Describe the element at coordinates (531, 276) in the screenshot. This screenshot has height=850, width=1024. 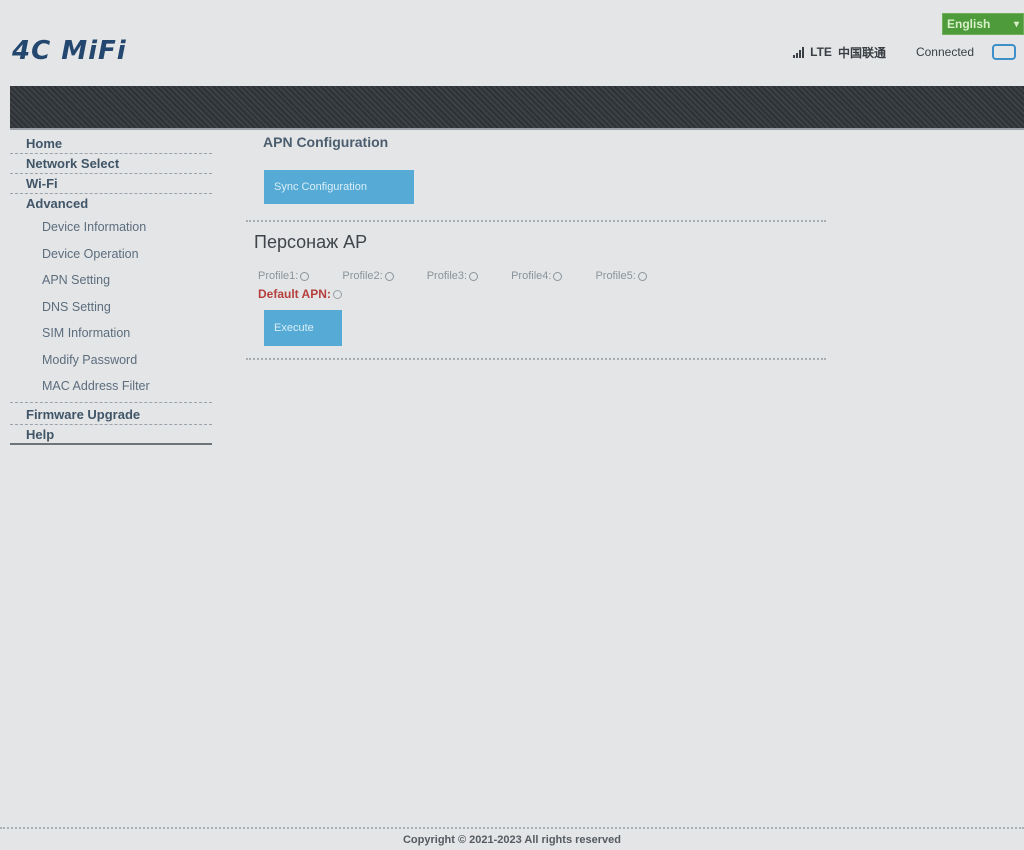
I see `profile-4-label: Profile4:` at that location.